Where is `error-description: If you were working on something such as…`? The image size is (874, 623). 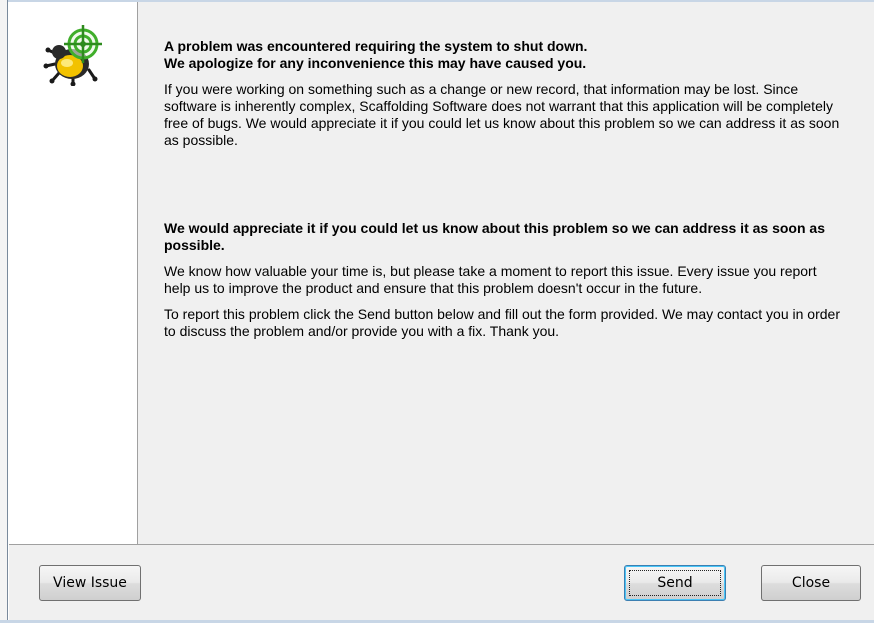 error-description: If you were working on something such as… is located at coordinates (502, 114).